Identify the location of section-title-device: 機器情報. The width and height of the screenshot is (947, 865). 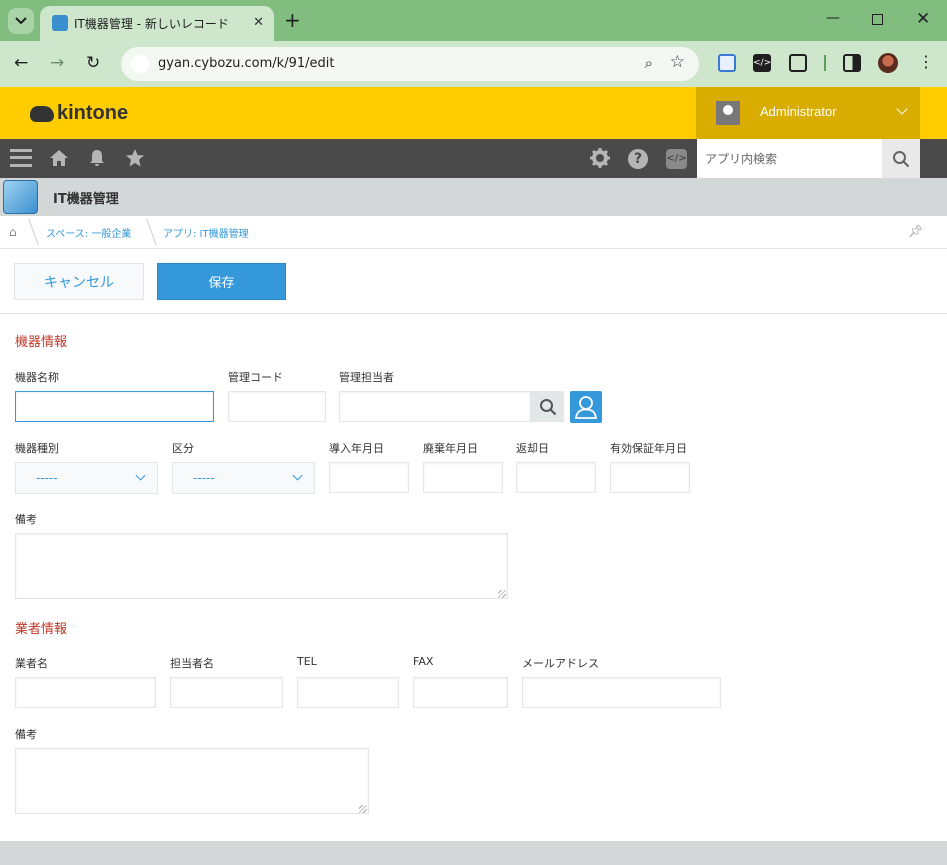
(41, 342).